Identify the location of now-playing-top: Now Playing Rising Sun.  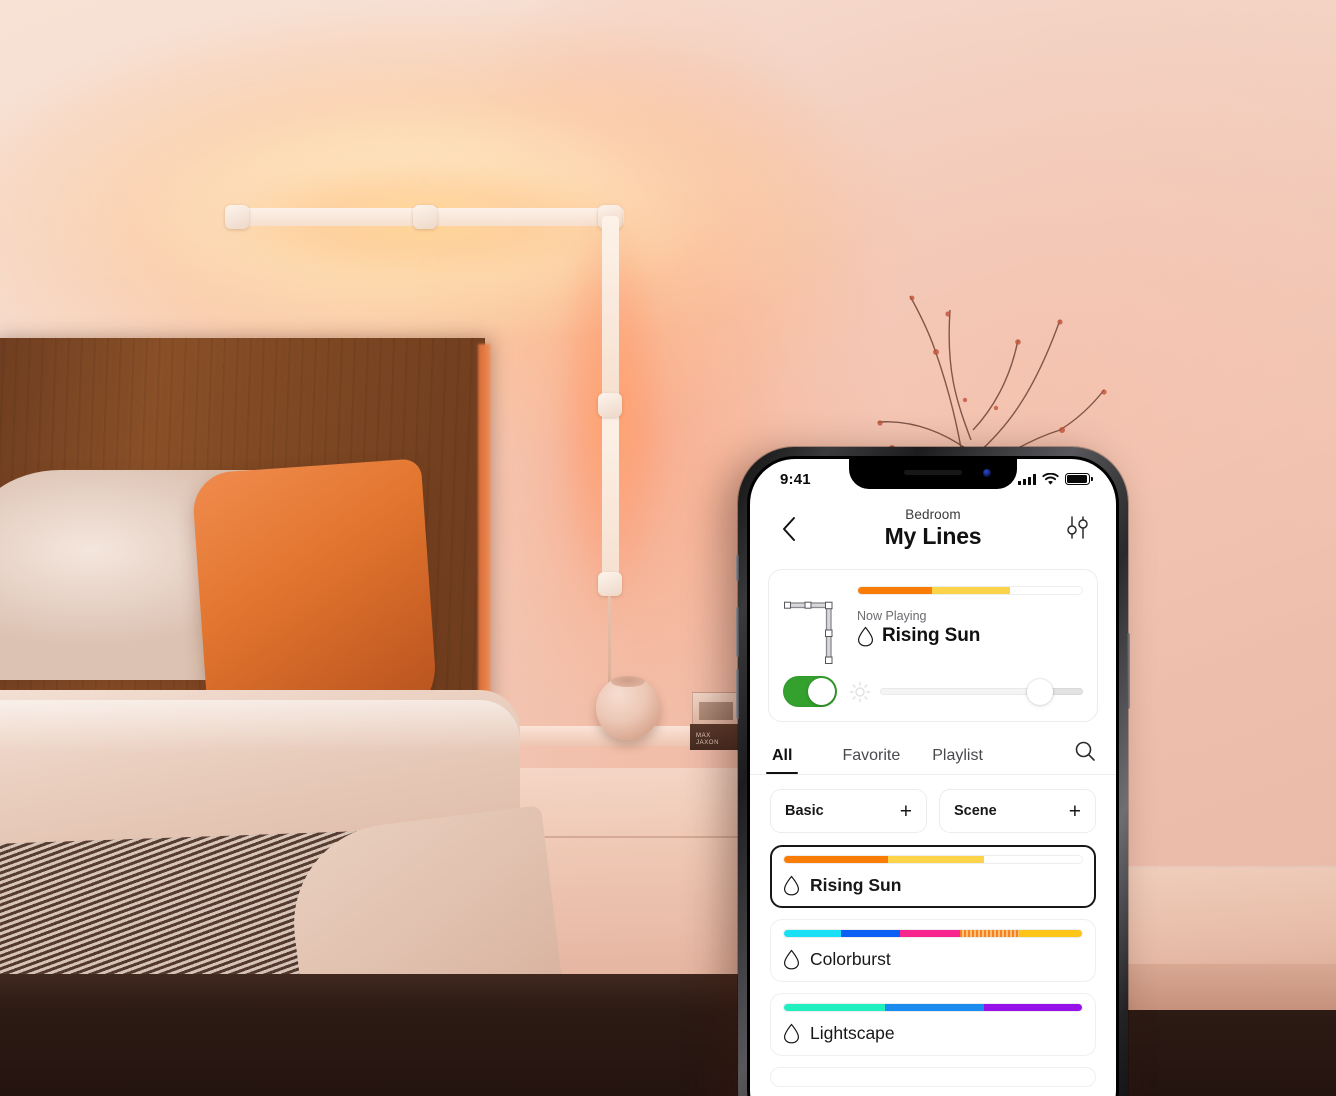
(932, 624).